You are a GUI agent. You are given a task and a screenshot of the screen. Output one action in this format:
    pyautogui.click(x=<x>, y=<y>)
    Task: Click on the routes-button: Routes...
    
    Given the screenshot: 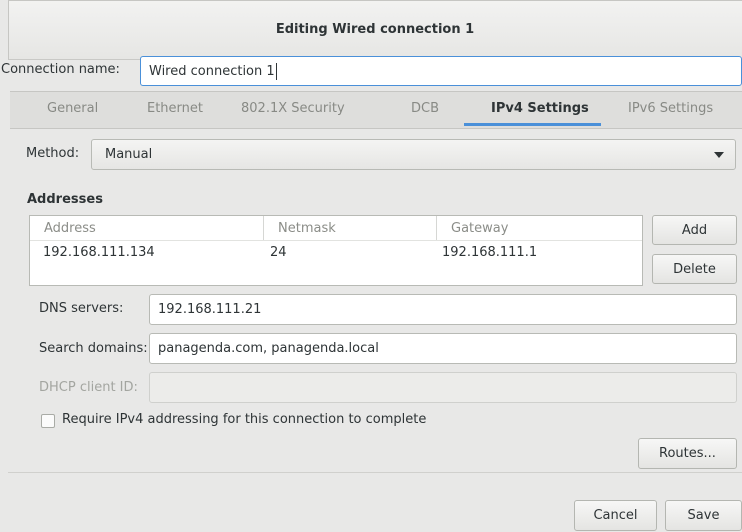 What is the action you would take?
    pyautogui.click(x=687, y=453)
    